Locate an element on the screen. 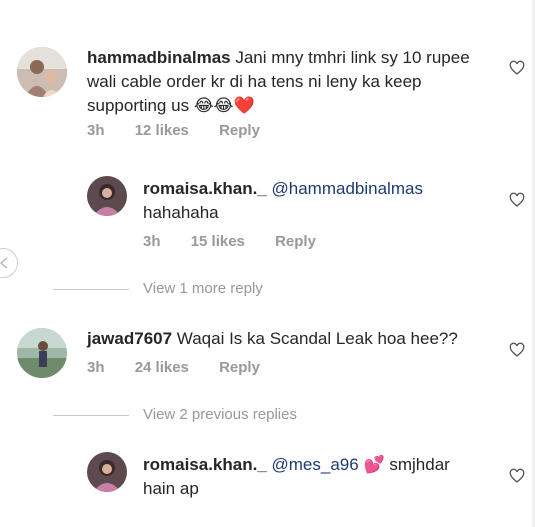  comment-body: romaisa.khan._ @hammadbinalmas hahahaha is located at coordinates (313, 201).